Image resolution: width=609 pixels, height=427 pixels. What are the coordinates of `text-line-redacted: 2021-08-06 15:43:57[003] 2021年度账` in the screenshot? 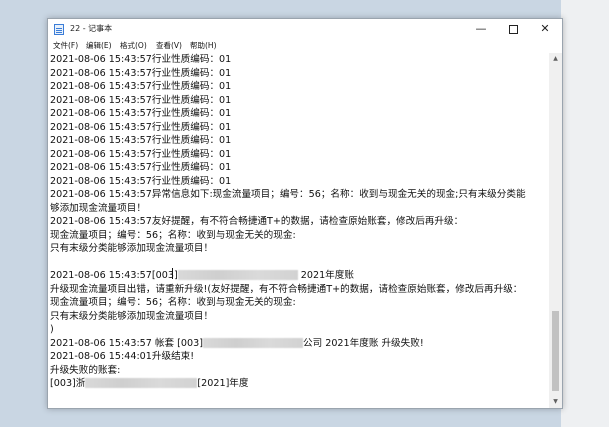 It's located at (202, 276).